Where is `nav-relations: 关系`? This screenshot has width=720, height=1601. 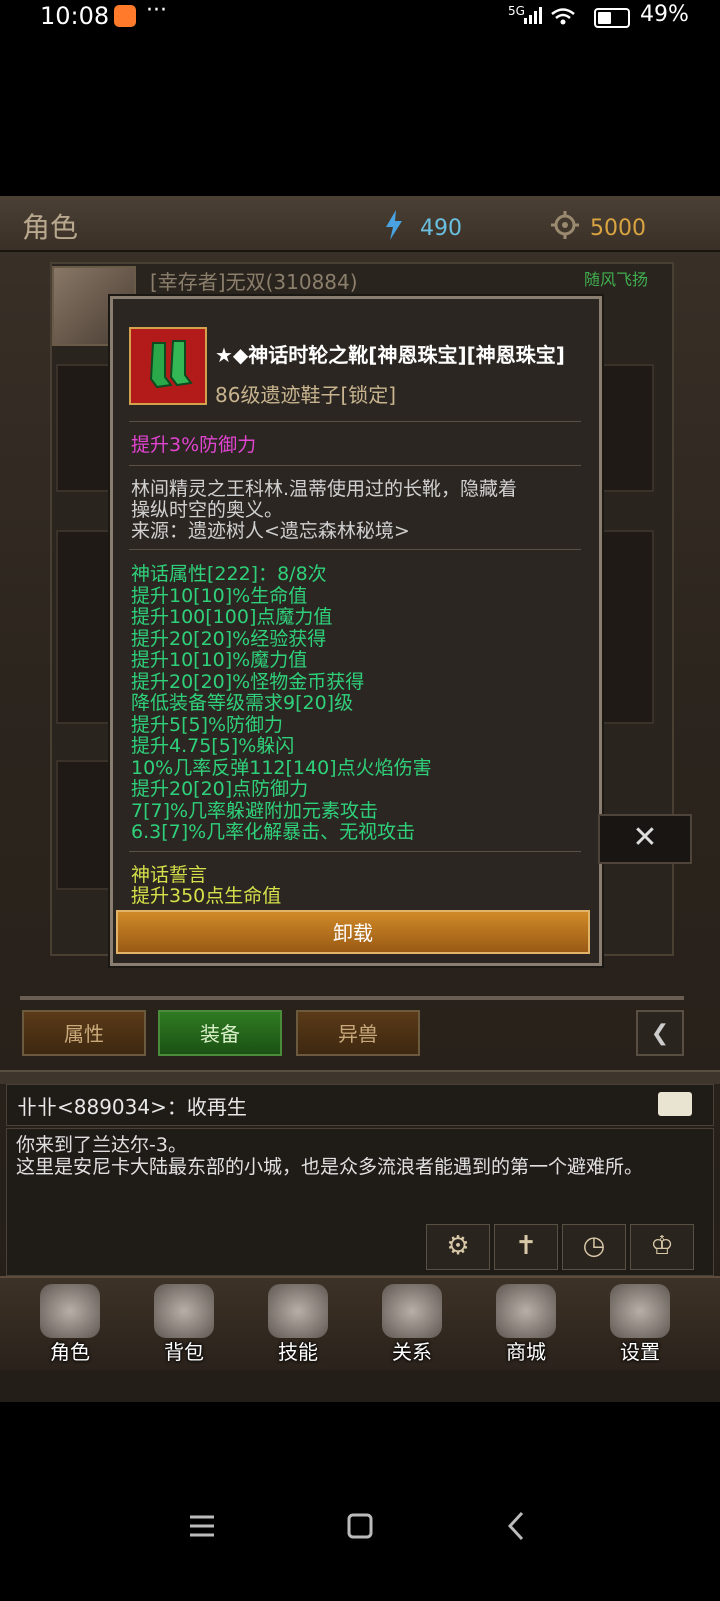 nav-relations: 关系 is located at coordinates (412, 1324).